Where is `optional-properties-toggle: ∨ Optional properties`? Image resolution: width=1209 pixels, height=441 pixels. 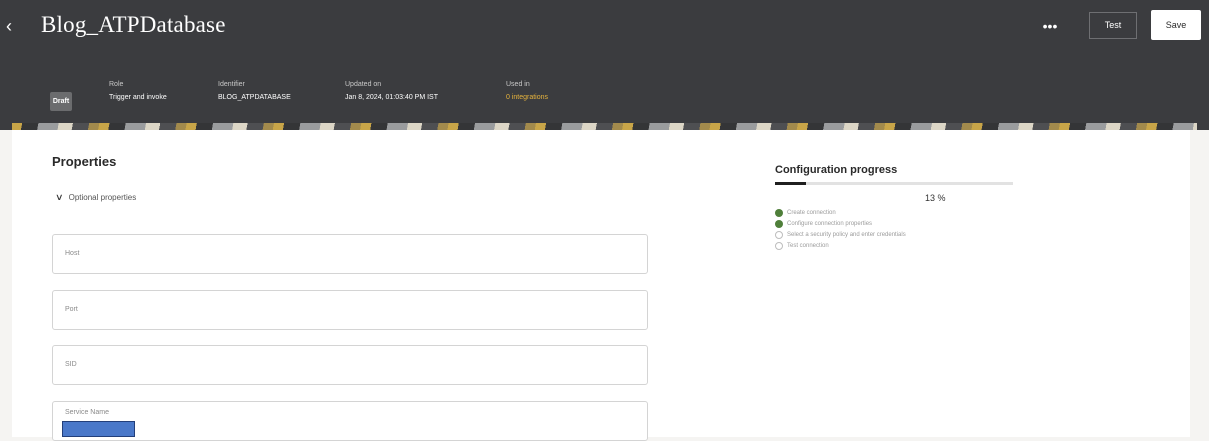
optional-properties-toggle: ∨ Optional properties is located at coordinates (96, 197).